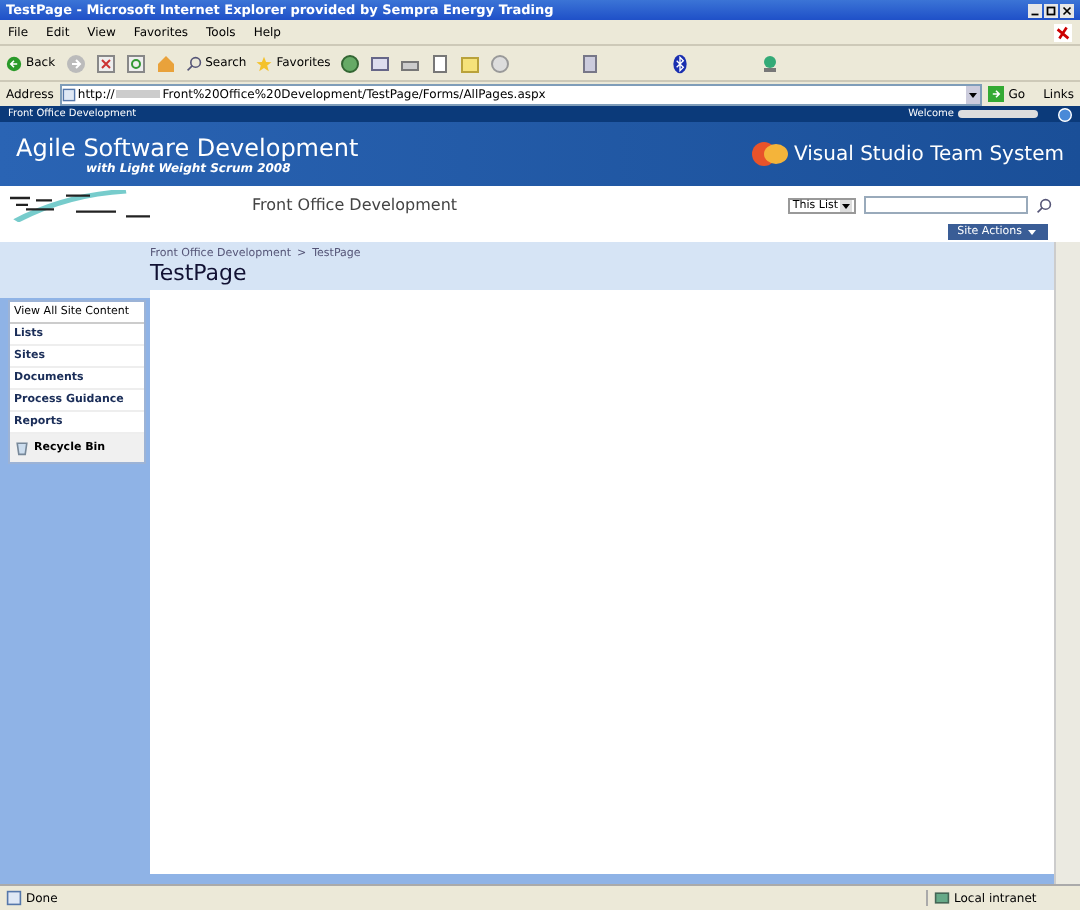 The width and height of the screenshot is (1080, 910). Describe the element at coordinates (1051, 10) in the screenshot. I see `maximize-icon` at that location.